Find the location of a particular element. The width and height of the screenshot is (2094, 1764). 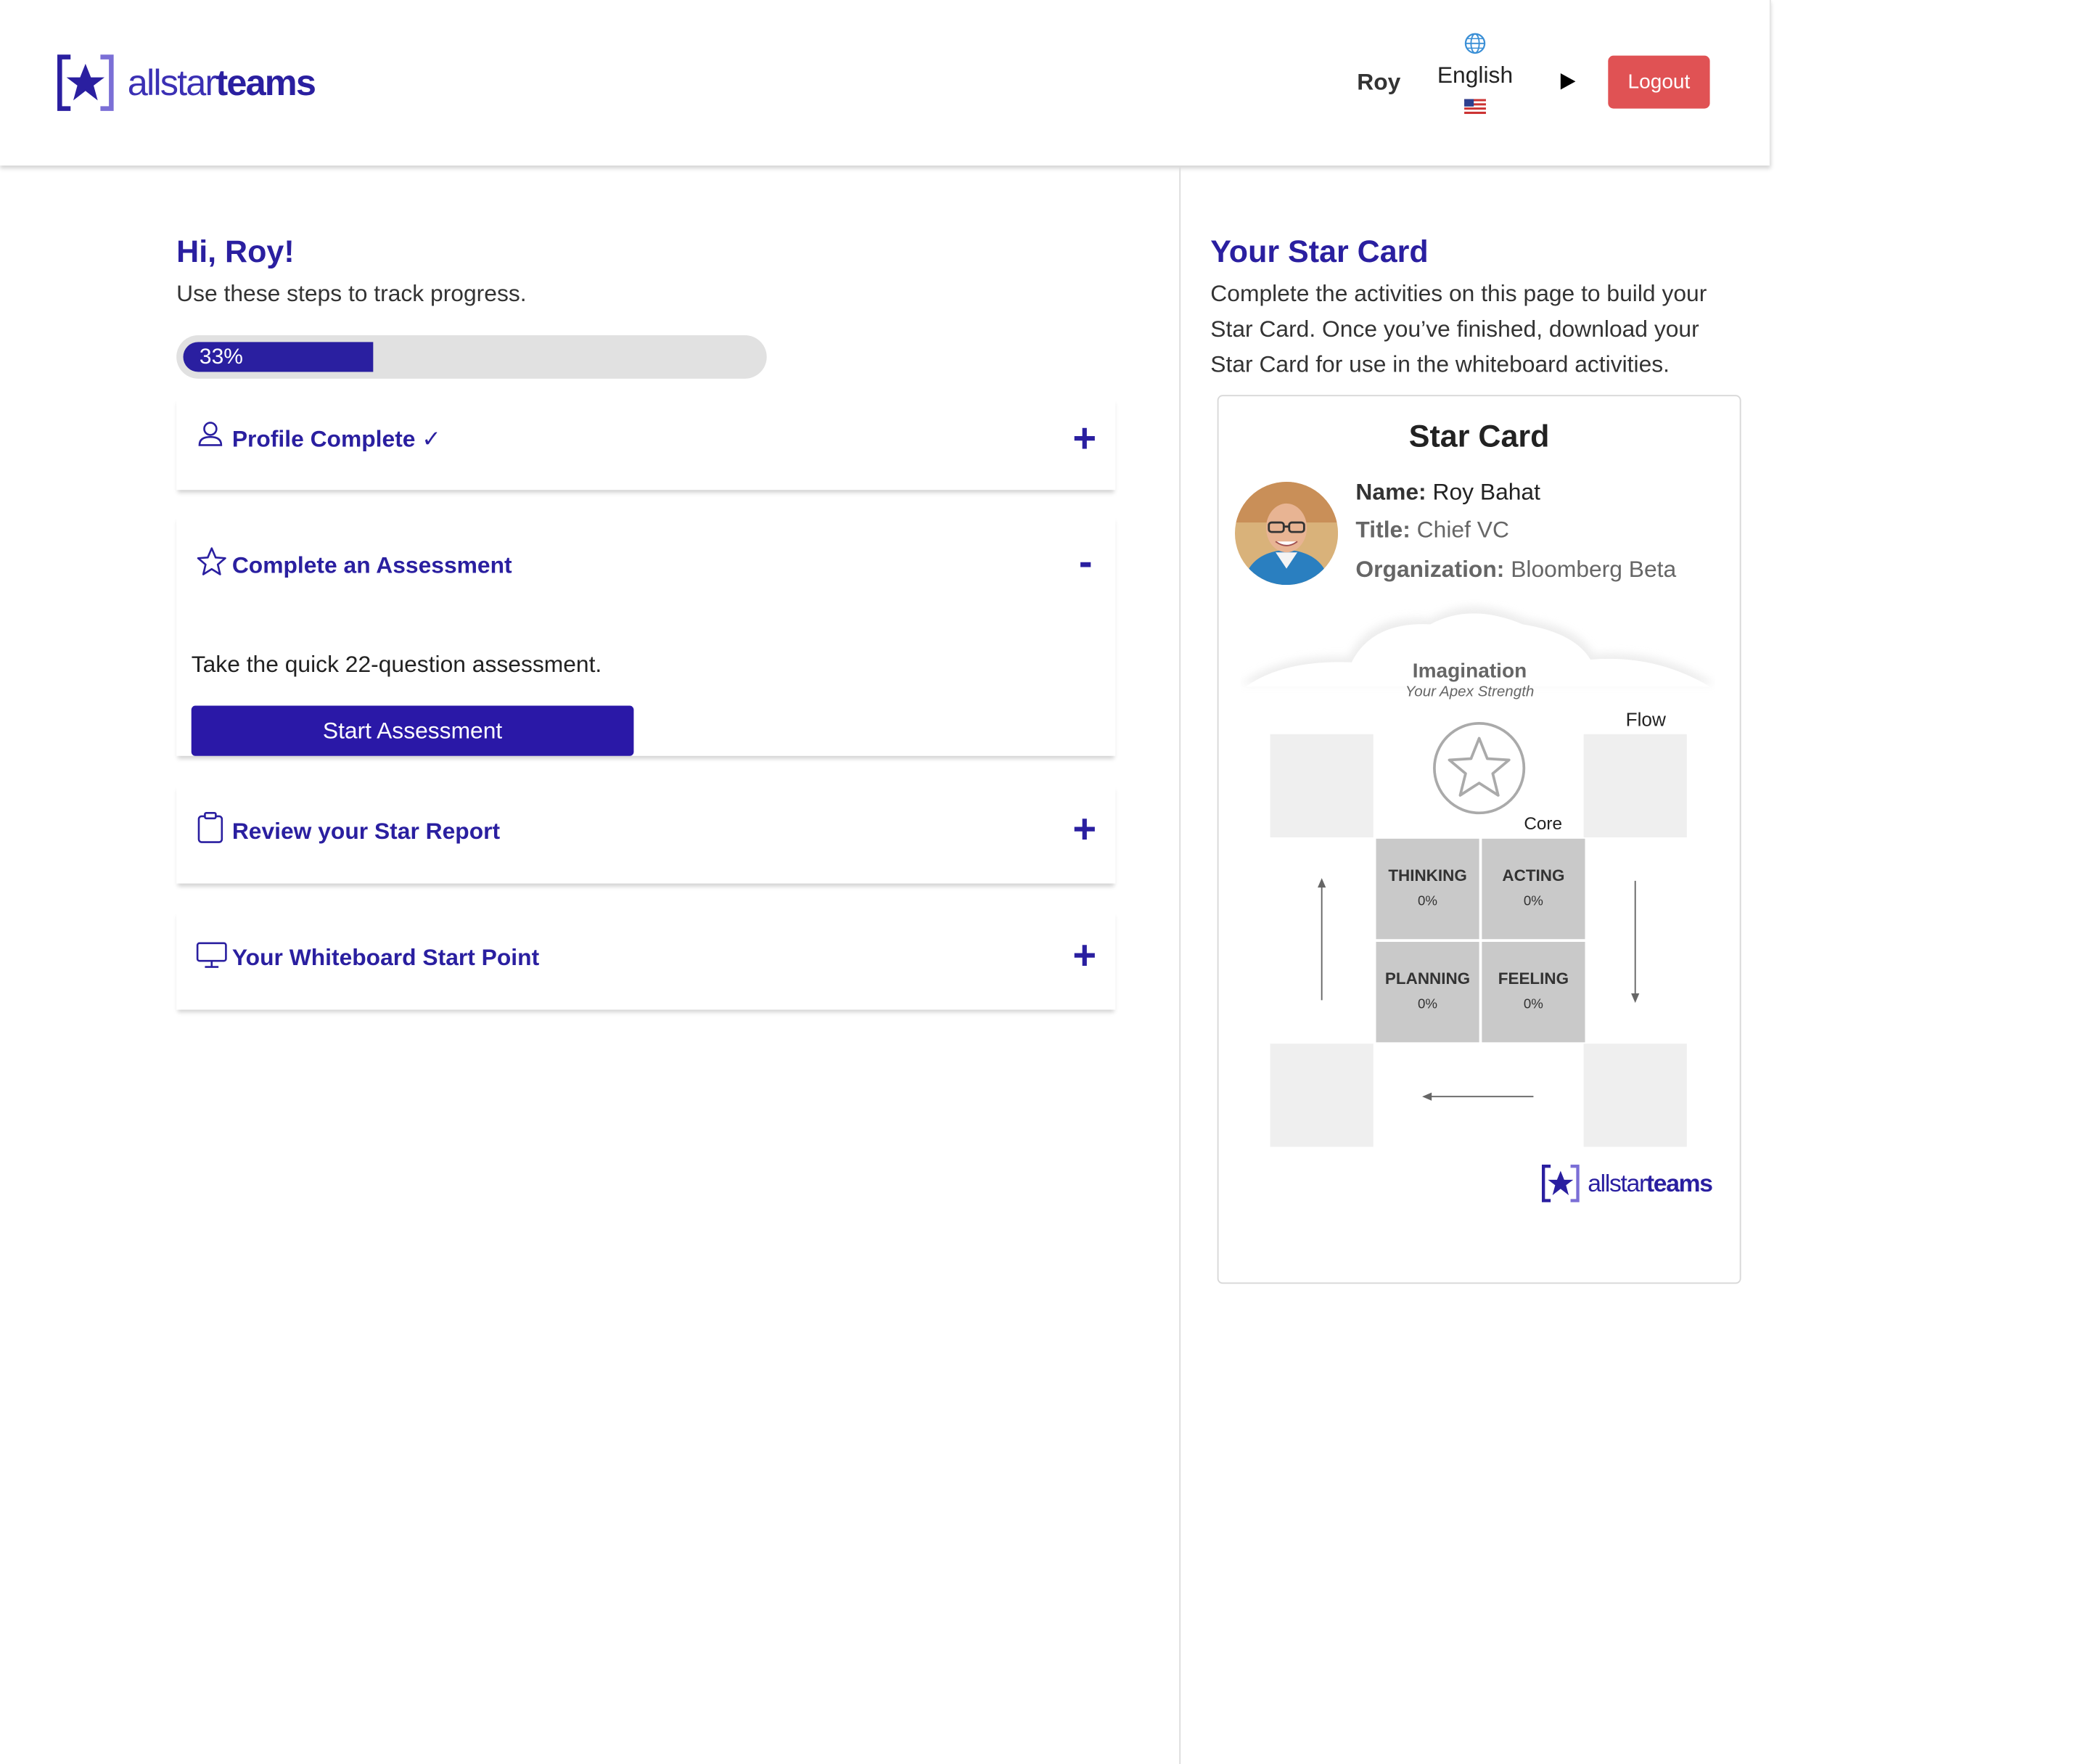

step-whiteboard-start-point: Your Whiteboard Start Point + is located at coordinates (646, 960).